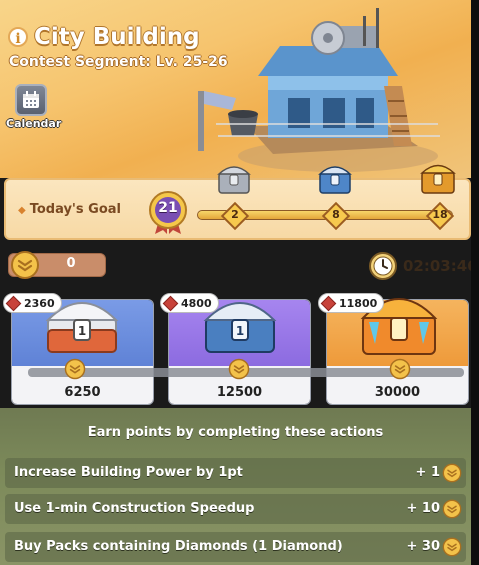 The height and width of the screenshot is (565, 479). What do you see at coordinates (32, 303) in the screenshot?
I see `chest-price-tag: 2360` at bounding box center [32, 303].